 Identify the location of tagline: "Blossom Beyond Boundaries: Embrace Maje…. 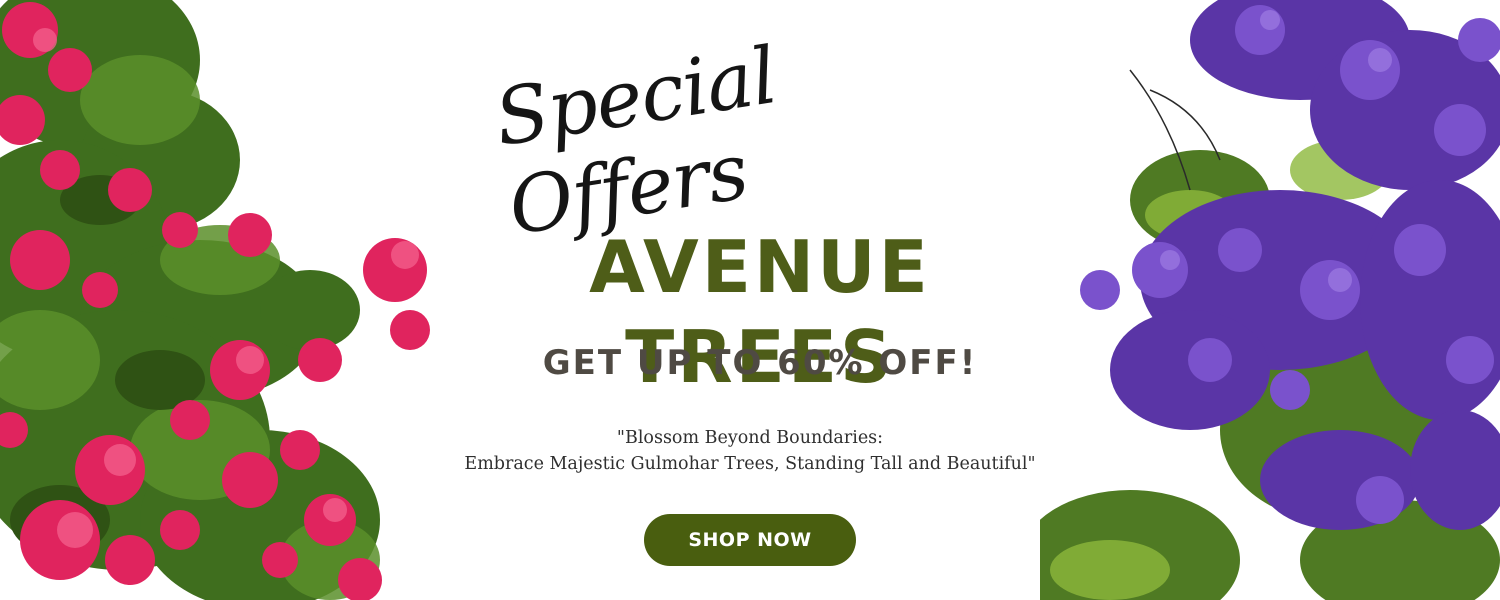
(750, 451).